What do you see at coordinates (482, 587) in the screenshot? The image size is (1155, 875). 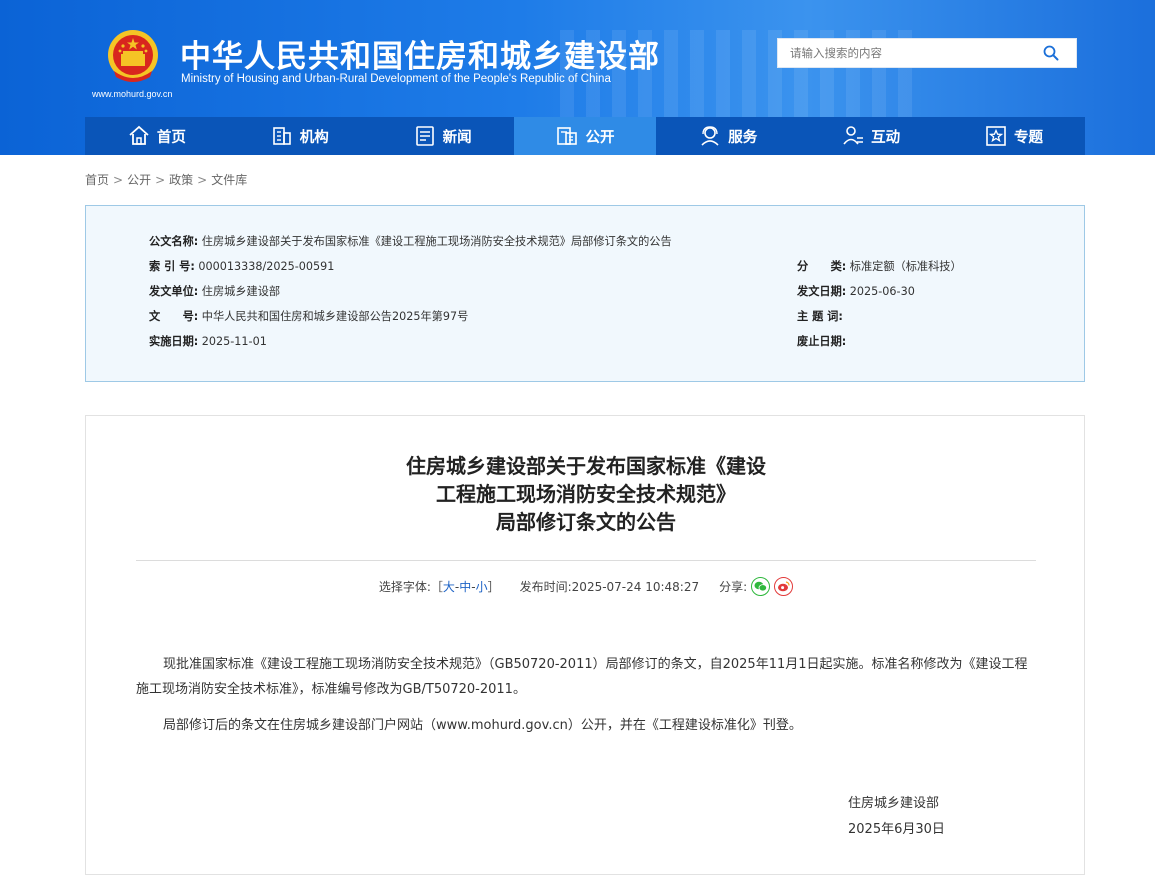 I see `font-size-small-link: 小` at bounding box center [482, 587].